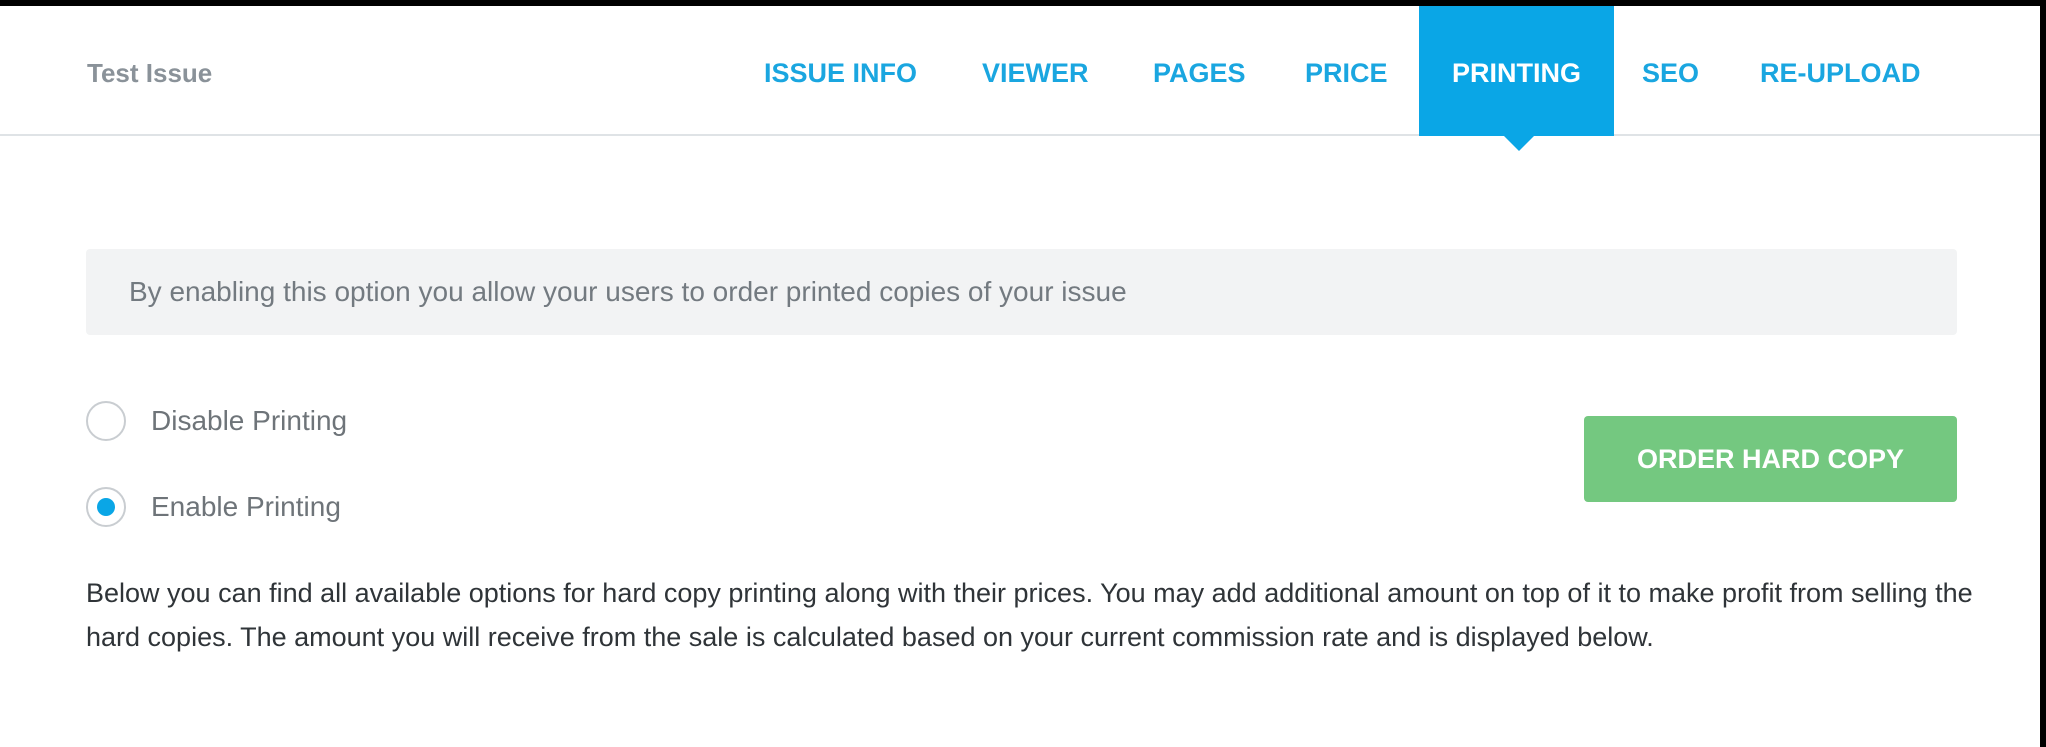 Image resolution: width=2046 pixels, height=747 pixels. What do you see at coordinates (1770, 459) in the screenshot?
I see `order-hard-copy-button: ORDER HARD COPY` at bounding box center [1770, 459].